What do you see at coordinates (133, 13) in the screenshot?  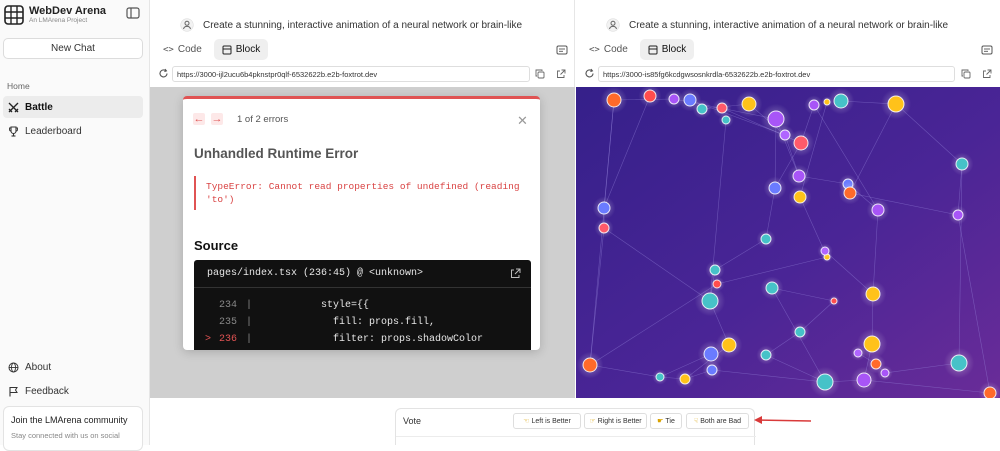 I see `sidebar-toggle-icon` at bounding box center [133, 13].